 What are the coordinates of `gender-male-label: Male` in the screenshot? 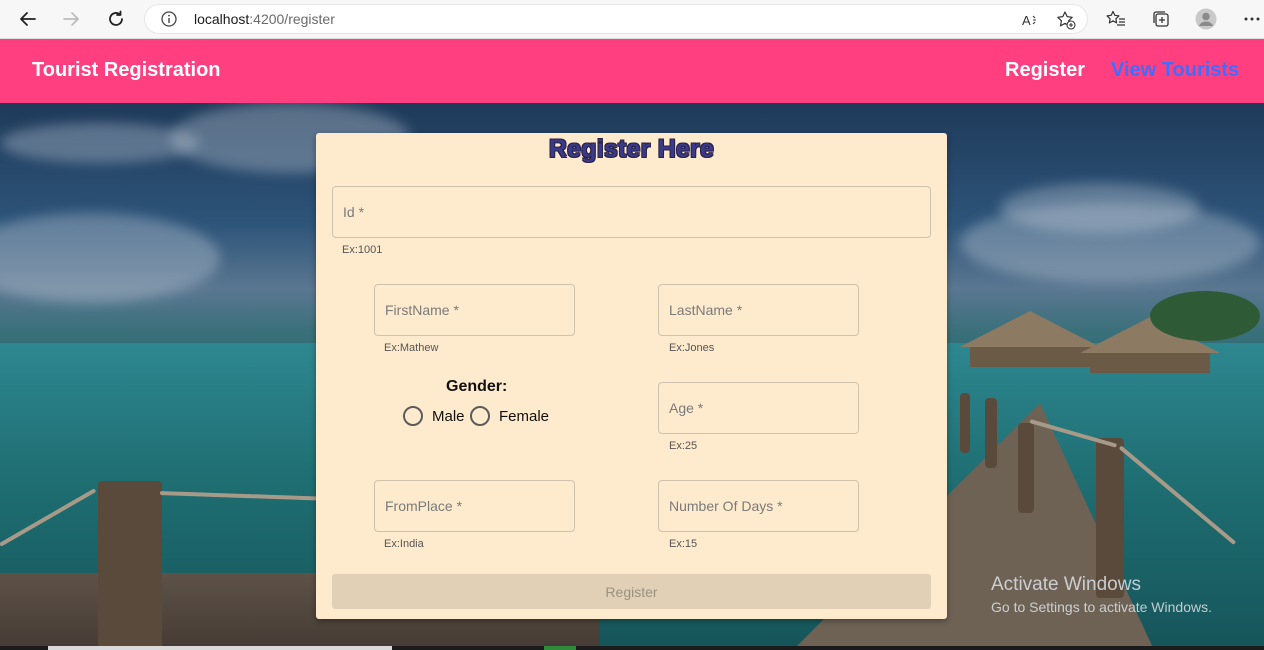 It's located at (448, 416).